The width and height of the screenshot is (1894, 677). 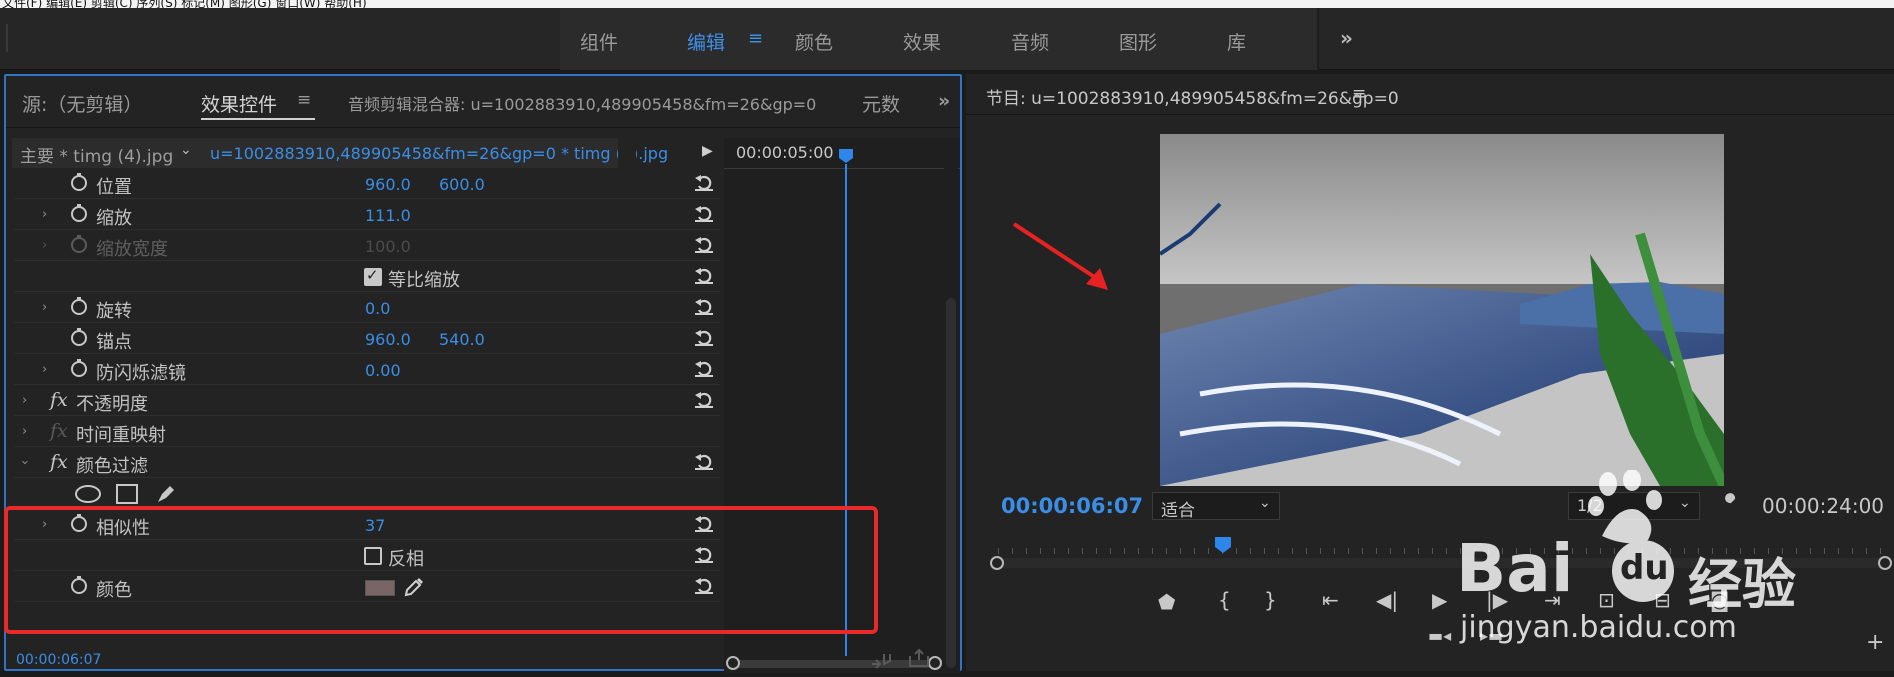 What do you see at coordinates (944, 101) in the screenshot?
I see `panel-overflow-icon: »` at bounding box center [944, 101].